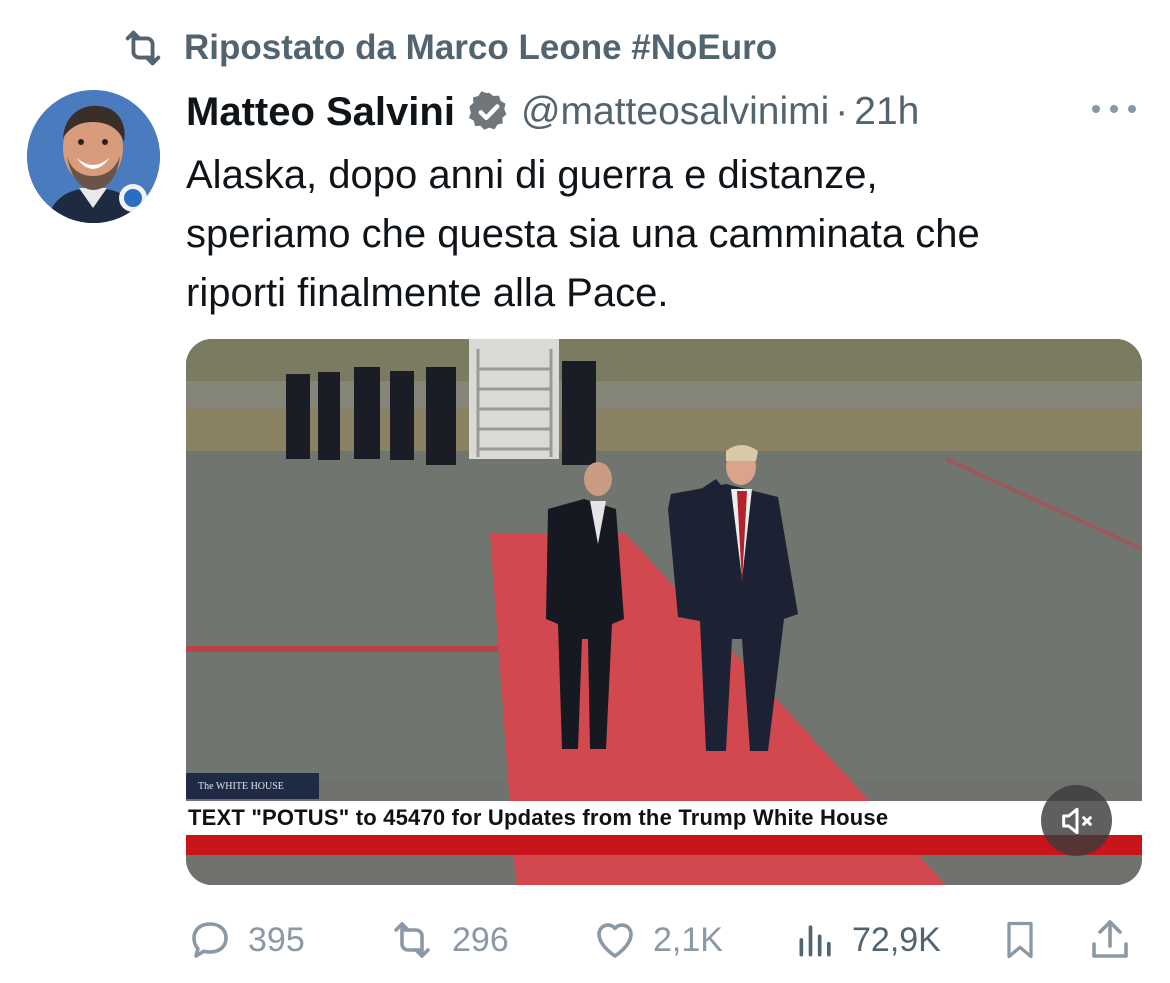  I want to click on author-handle: @matteosalvinimi, so click(675, 112).